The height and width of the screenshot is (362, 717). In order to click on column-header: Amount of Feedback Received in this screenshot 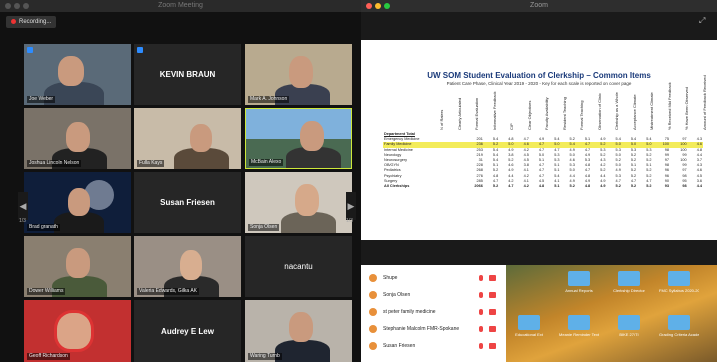, I will do `click(704, 102)`.